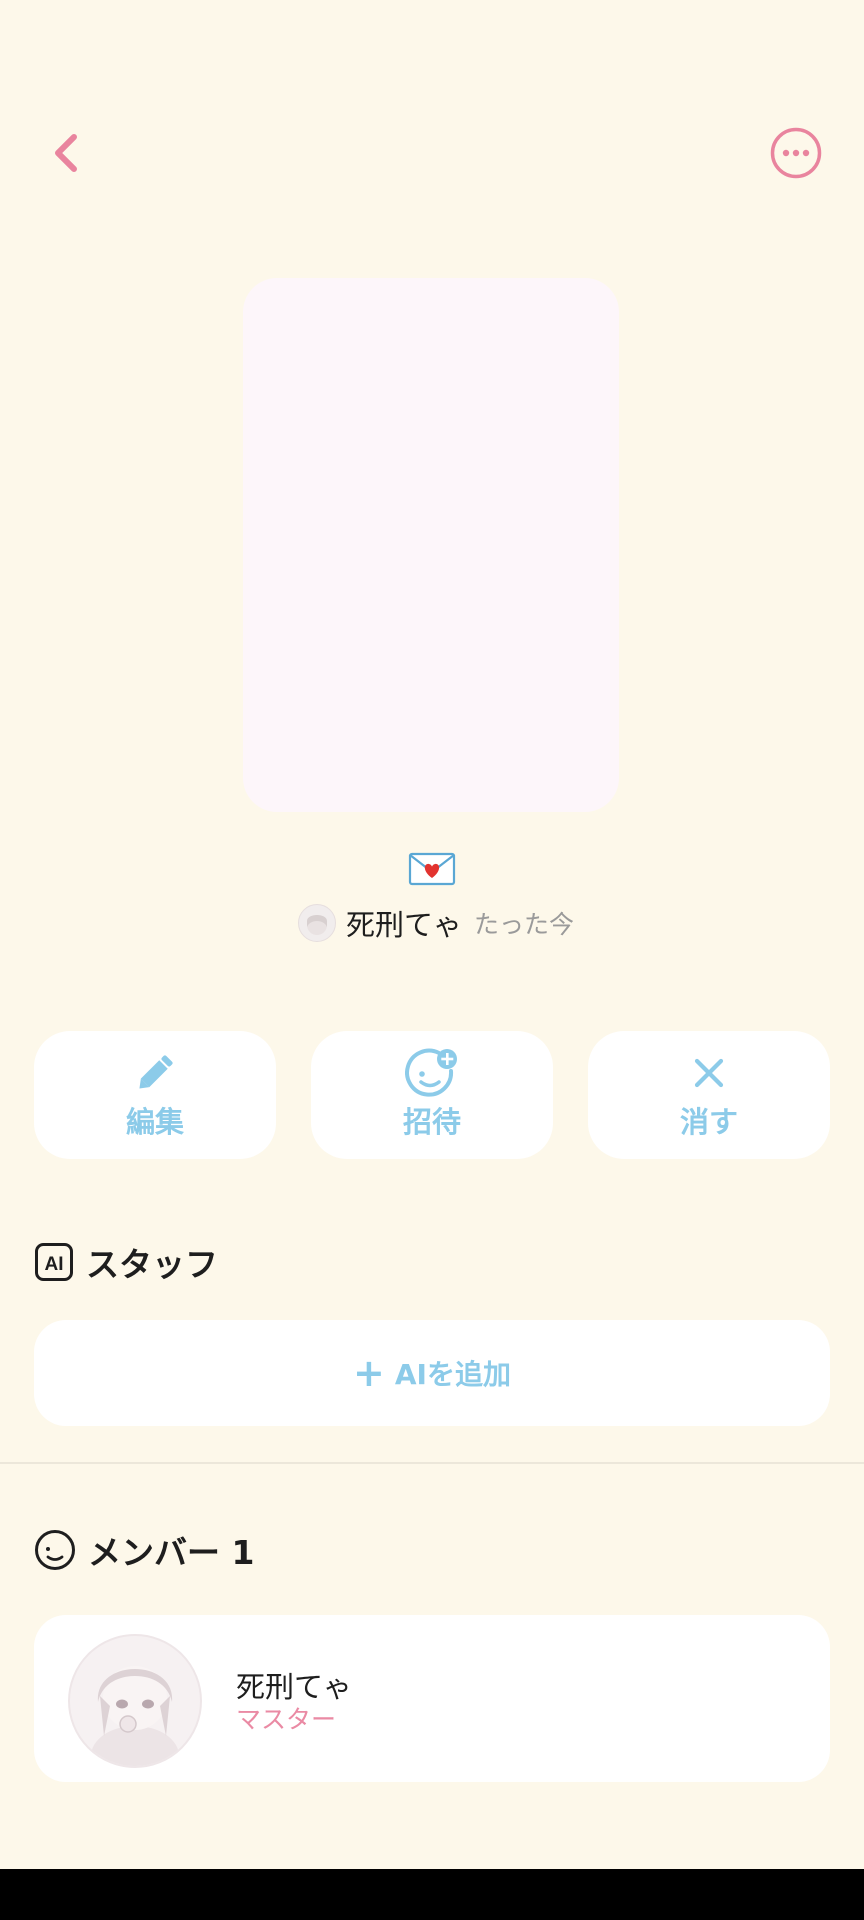 This screenshot has height=1920, width=864. I want to click on pencil-icon, so click(155, 1073).